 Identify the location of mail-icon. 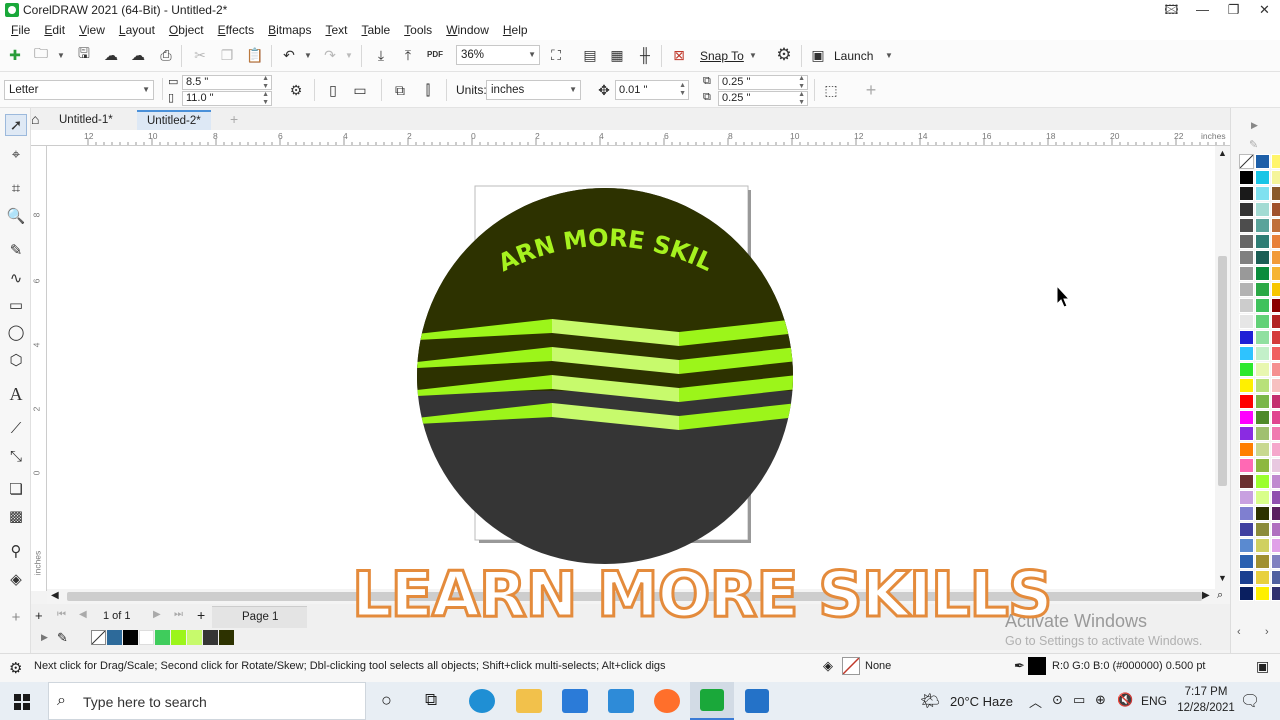
(621, 701).